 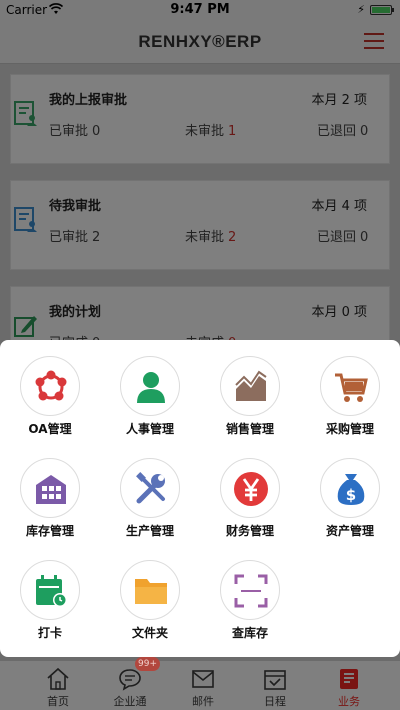 I want to click on function-inventory: 库存管理, so click(x=50, y=492).